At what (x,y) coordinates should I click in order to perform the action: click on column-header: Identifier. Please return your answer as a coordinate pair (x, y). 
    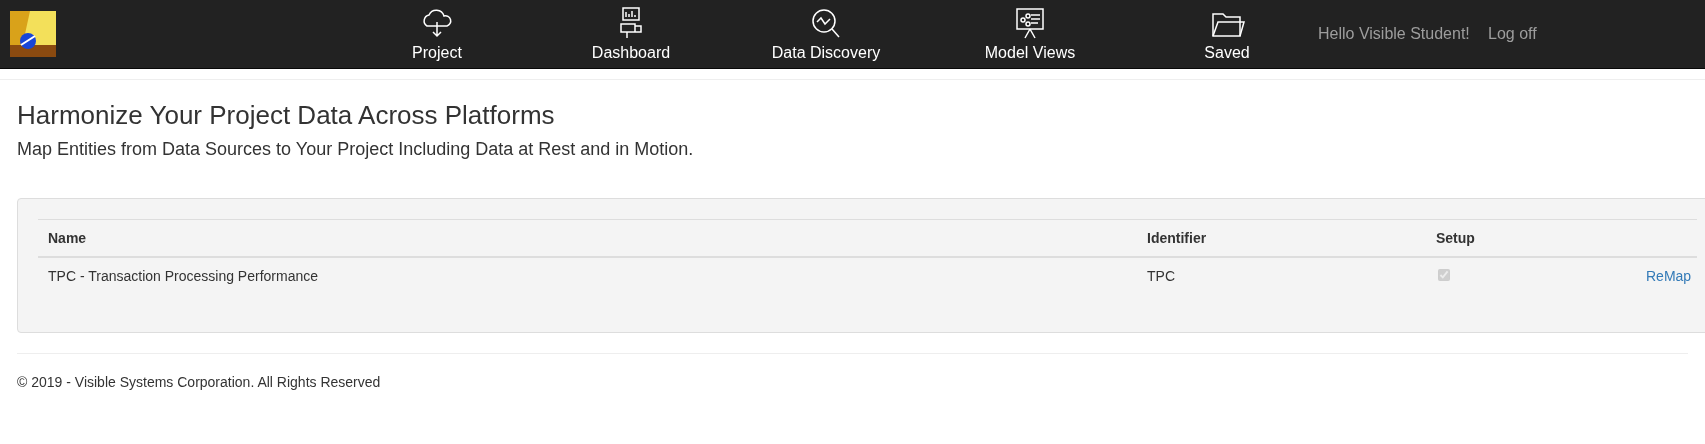
    Looking at the image, I should click on (1177, 238).